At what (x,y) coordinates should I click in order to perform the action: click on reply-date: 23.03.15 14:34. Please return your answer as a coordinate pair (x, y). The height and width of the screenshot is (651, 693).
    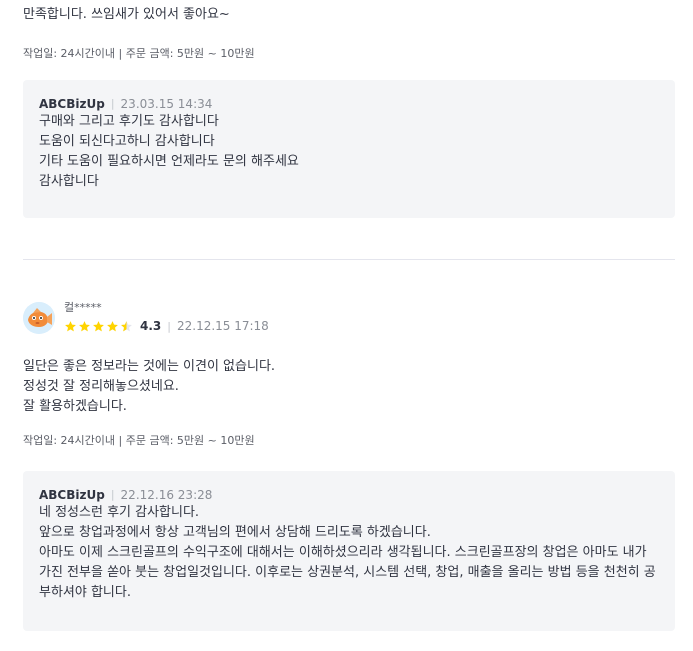
    Looking at the image, I should click on (166, 104).